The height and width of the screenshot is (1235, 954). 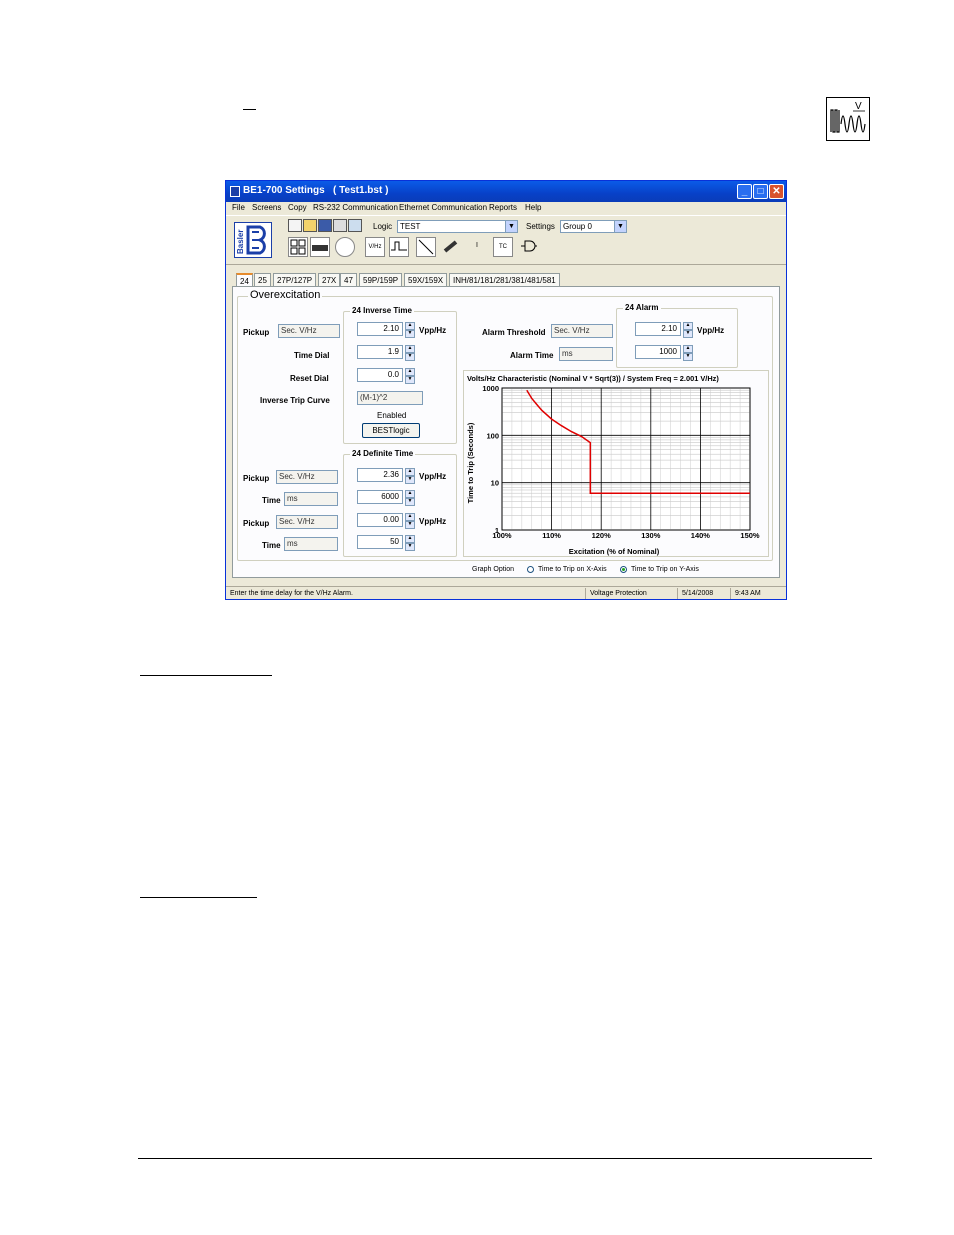 What do you see at coordinates (540, 226) in the screenshot?
I see `settings-label: Settings` at bounding box center [540, 226].